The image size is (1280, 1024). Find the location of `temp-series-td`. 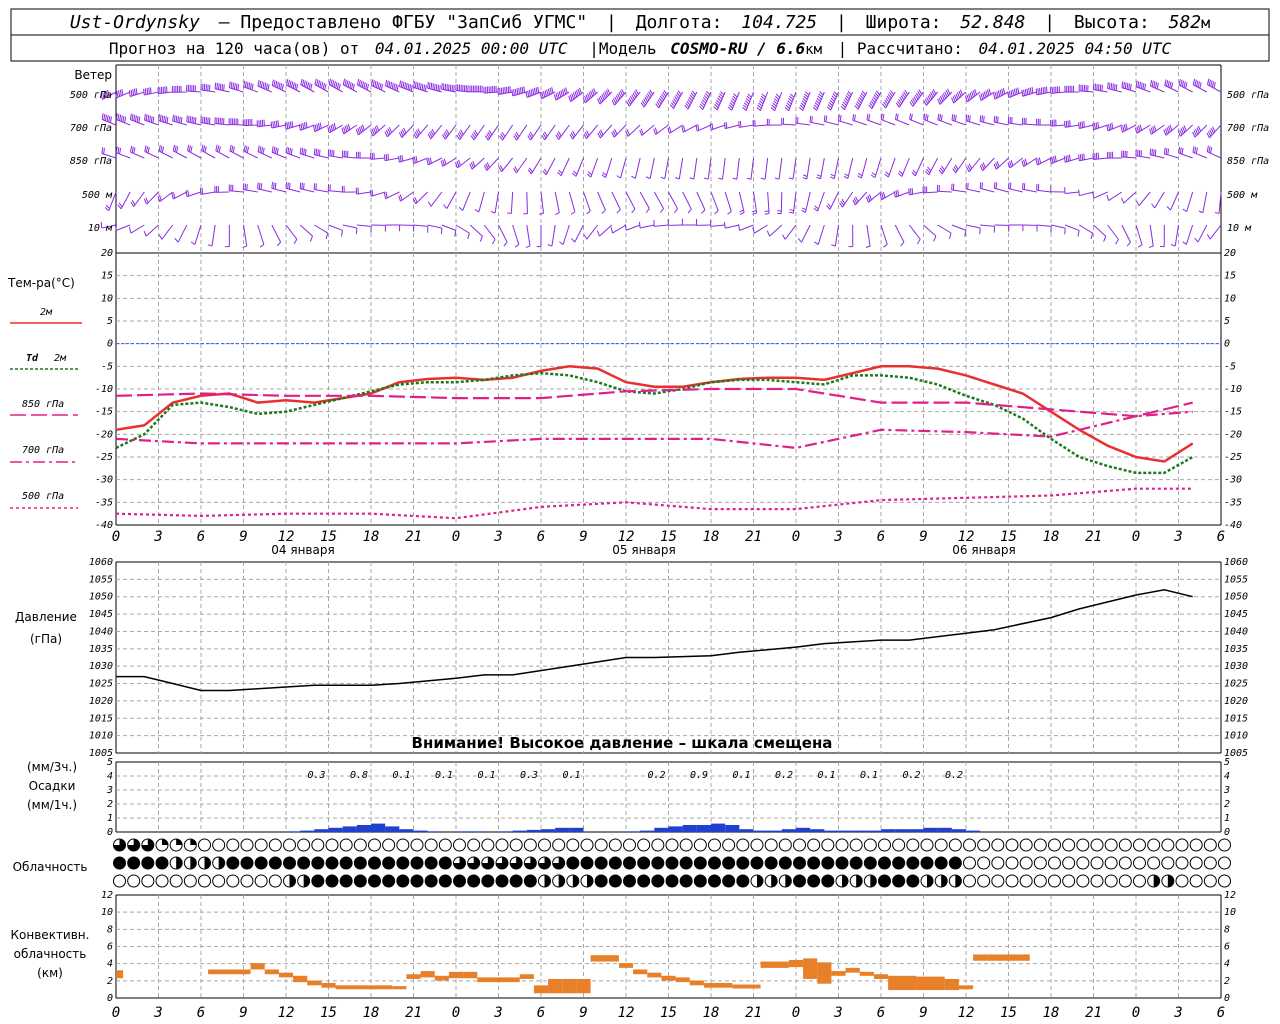

temp-series-td is located at coordinates (654, 423).